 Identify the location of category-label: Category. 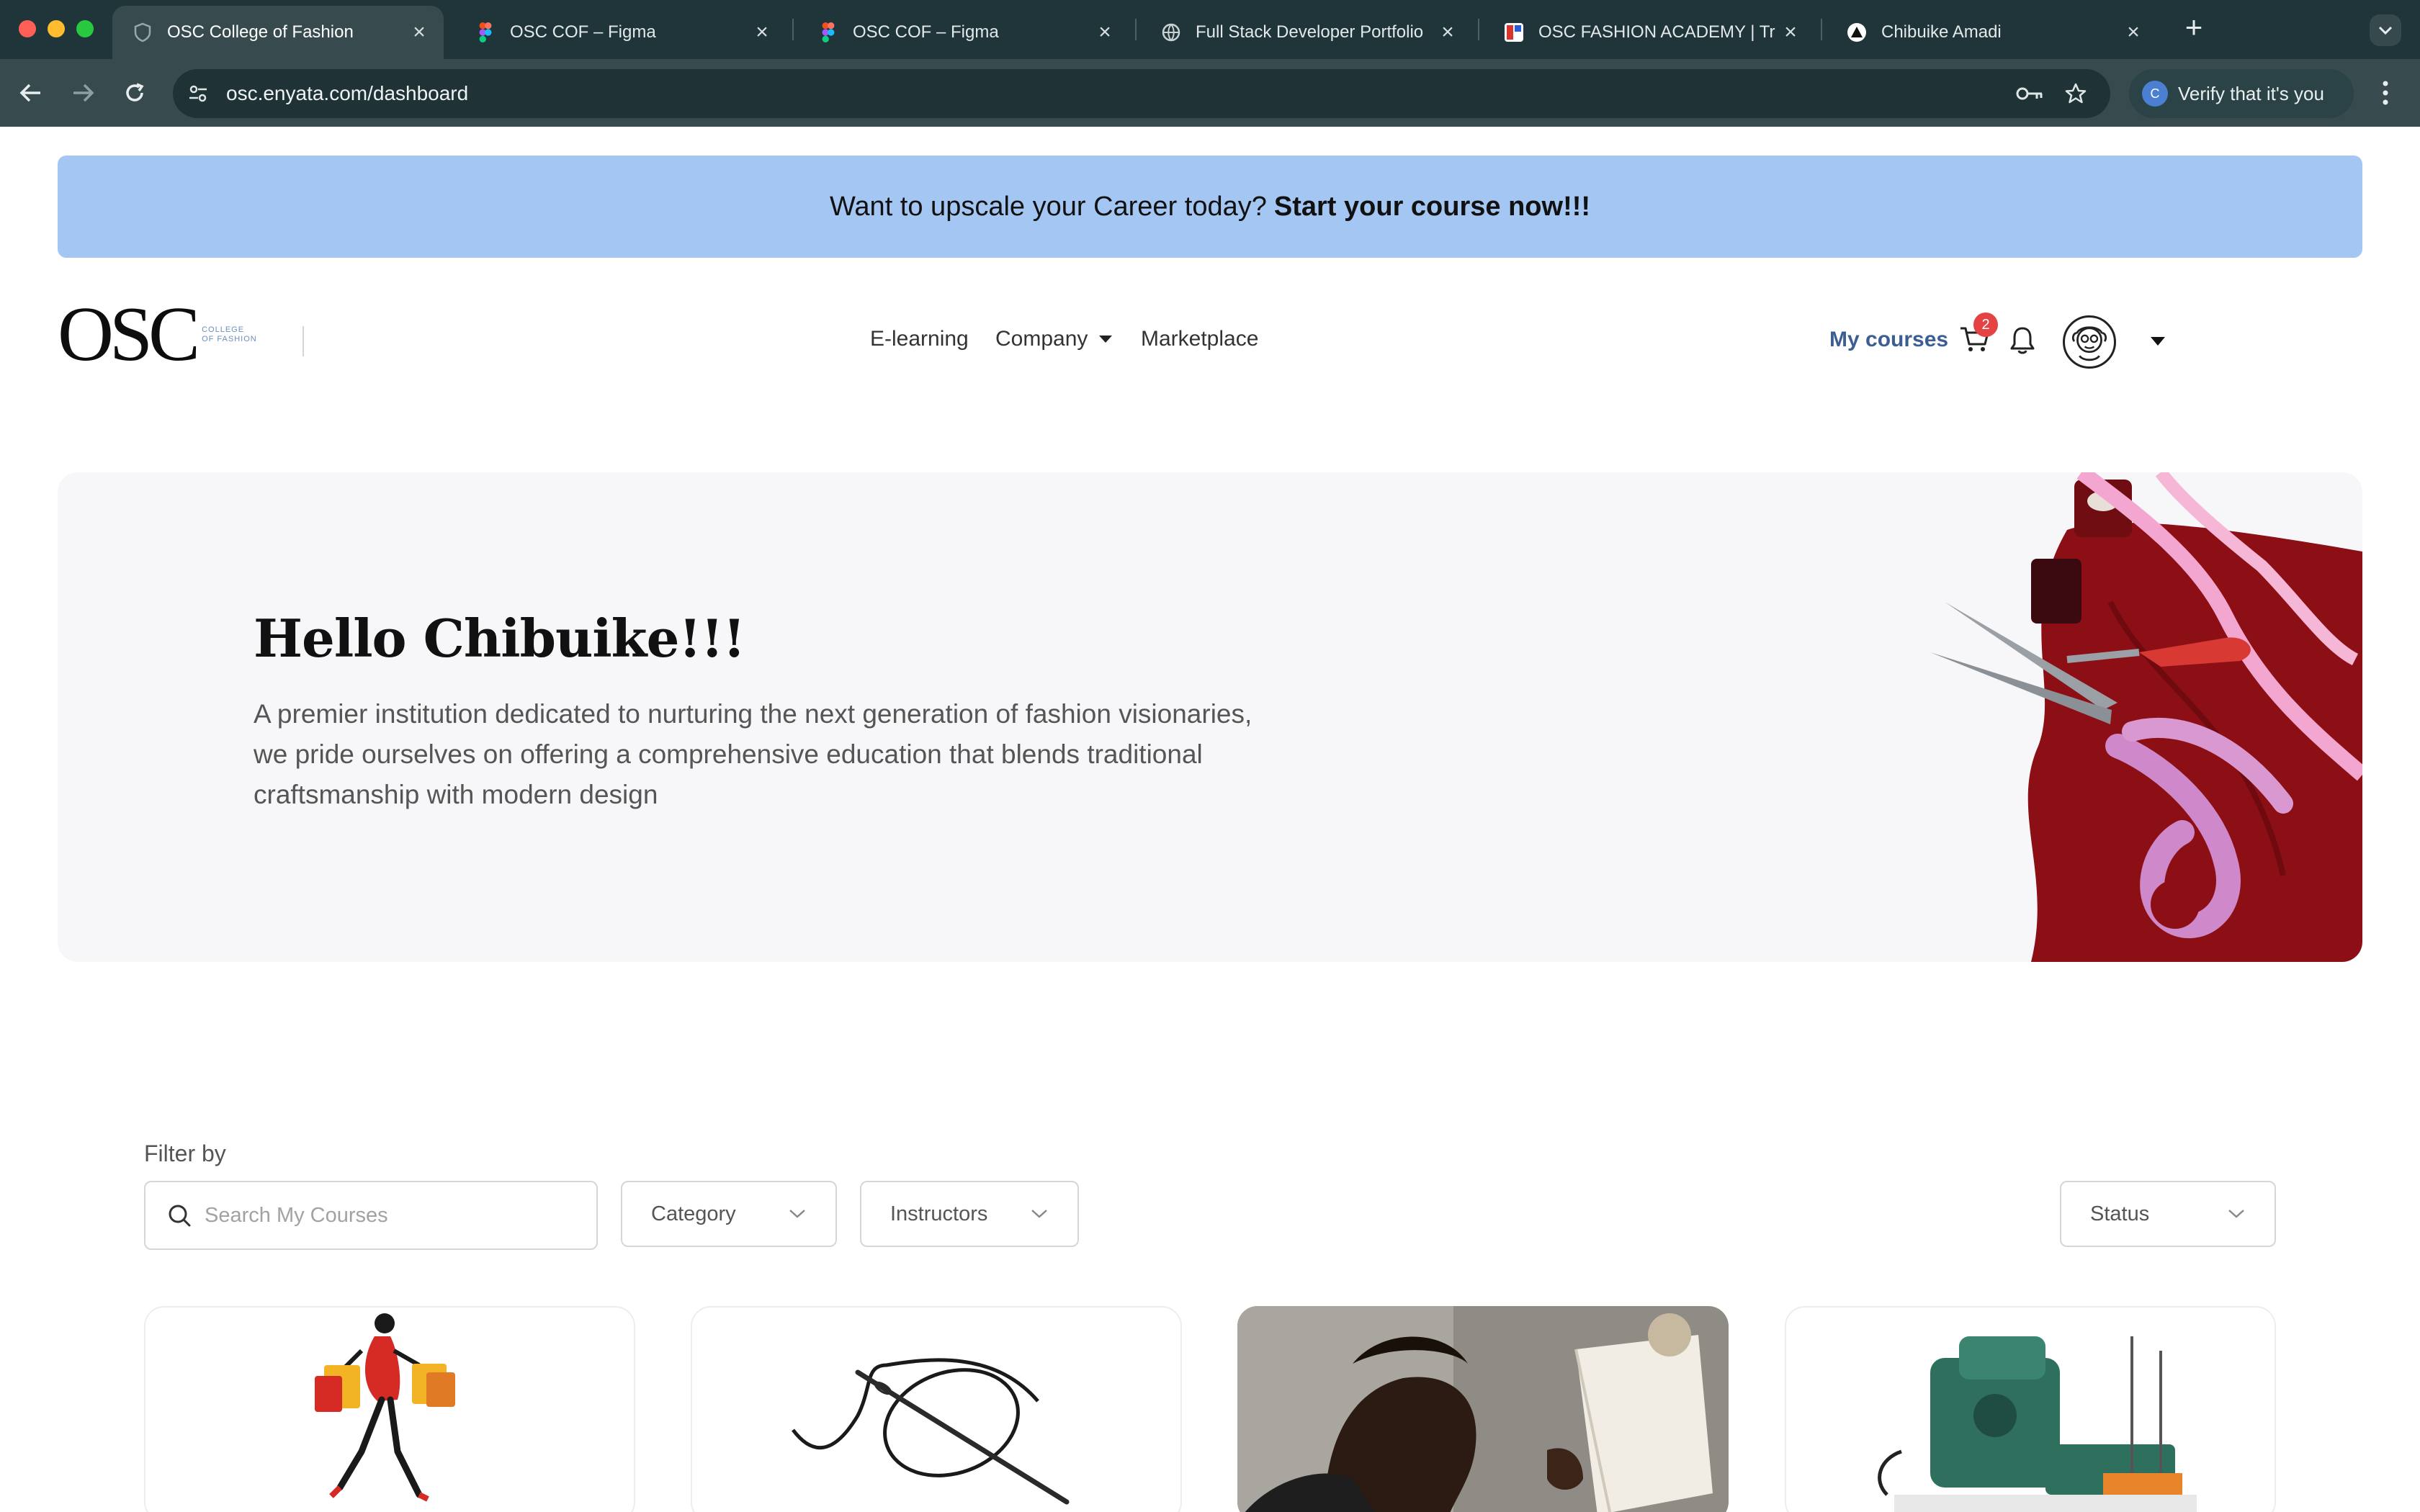
(693, 1213).